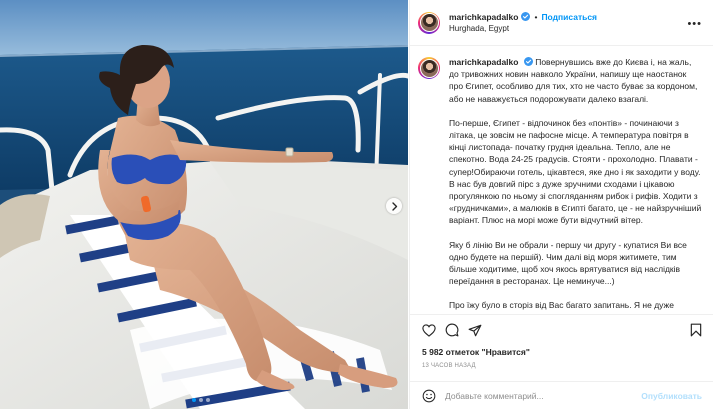 This screenshot has width=713, height=409. Describe the element at coordinates (543, 395) in the screenshot. I see `comment-input` at that location.